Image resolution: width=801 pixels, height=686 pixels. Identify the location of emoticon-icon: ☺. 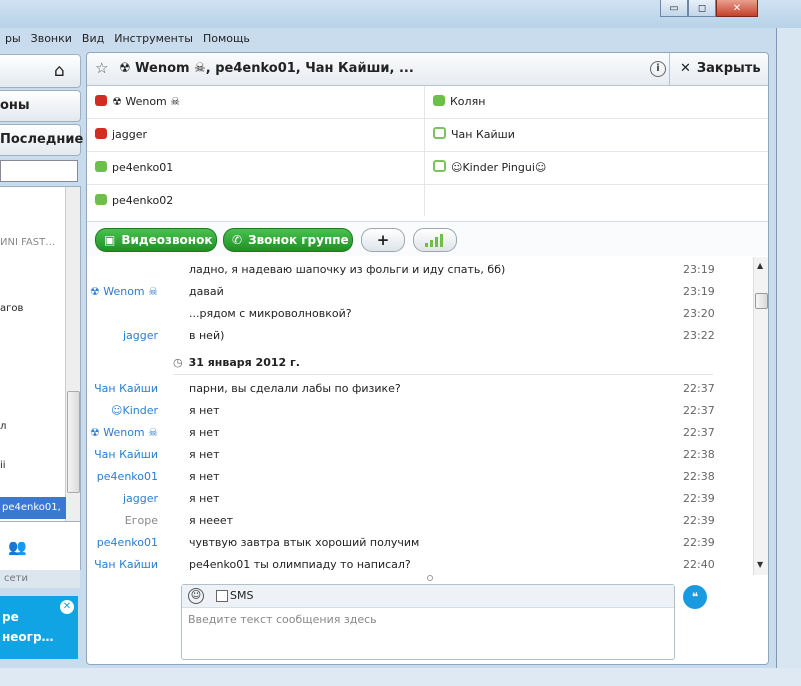
(196, 596).